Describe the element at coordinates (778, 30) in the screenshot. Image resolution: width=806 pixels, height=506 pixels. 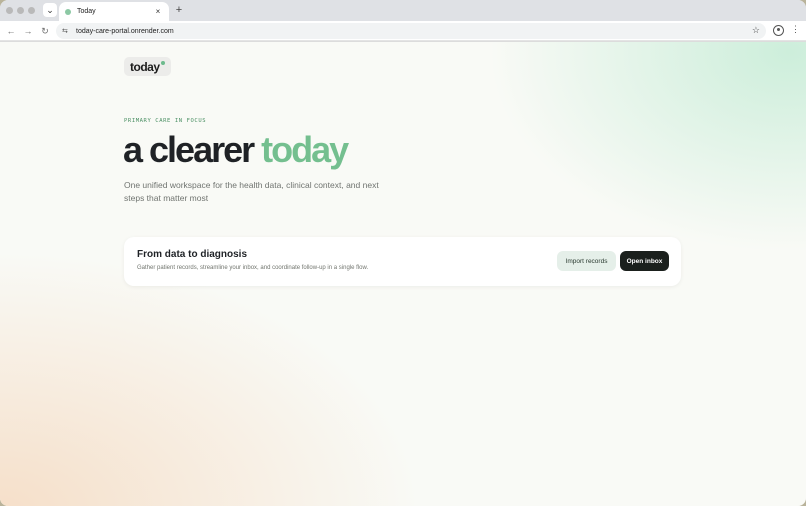
I see `profile-icon` at that location.